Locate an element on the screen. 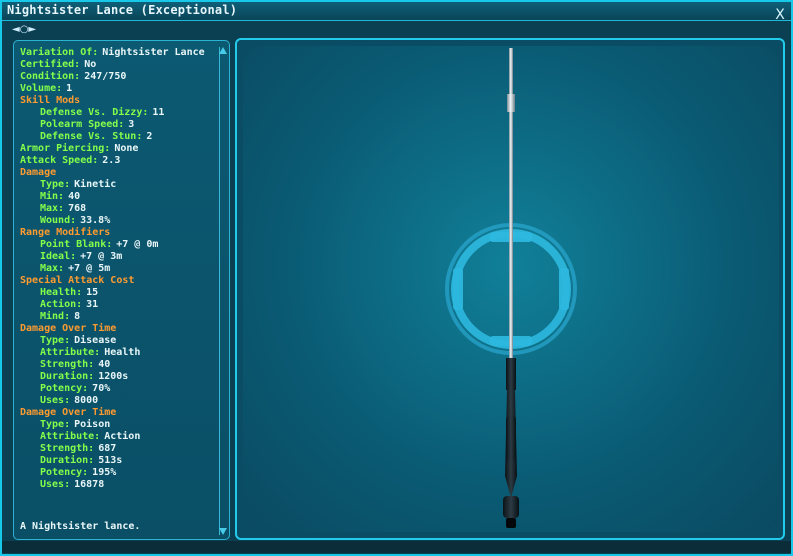 The height and width of the screenshot is (556, 793). attribute-row: Potency: 195% is located at coordinates (115, 473).